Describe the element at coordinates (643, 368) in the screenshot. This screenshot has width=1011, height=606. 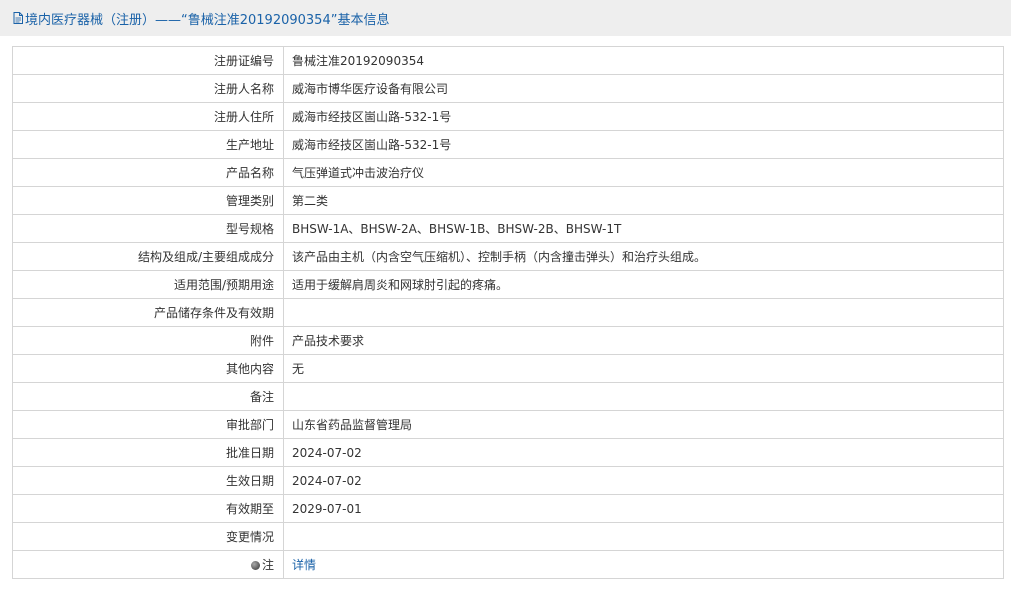
I see `row-value: 无` at that location.